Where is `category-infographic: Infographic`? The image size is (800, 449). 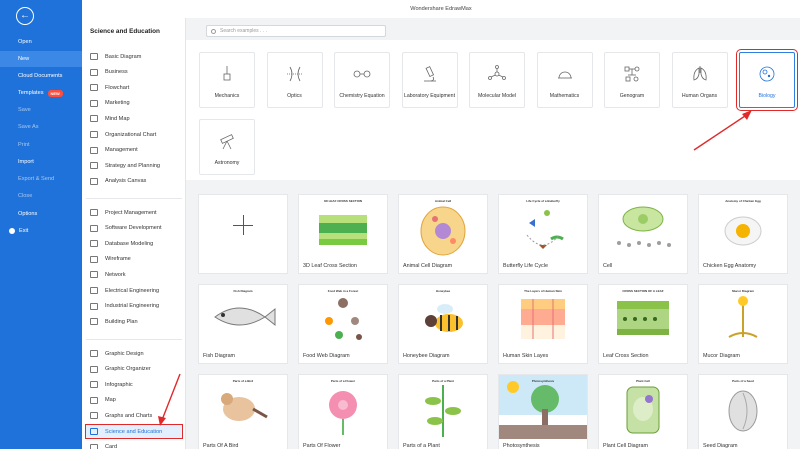 category-infographic: Infographic is located at coordinates (134, 384).